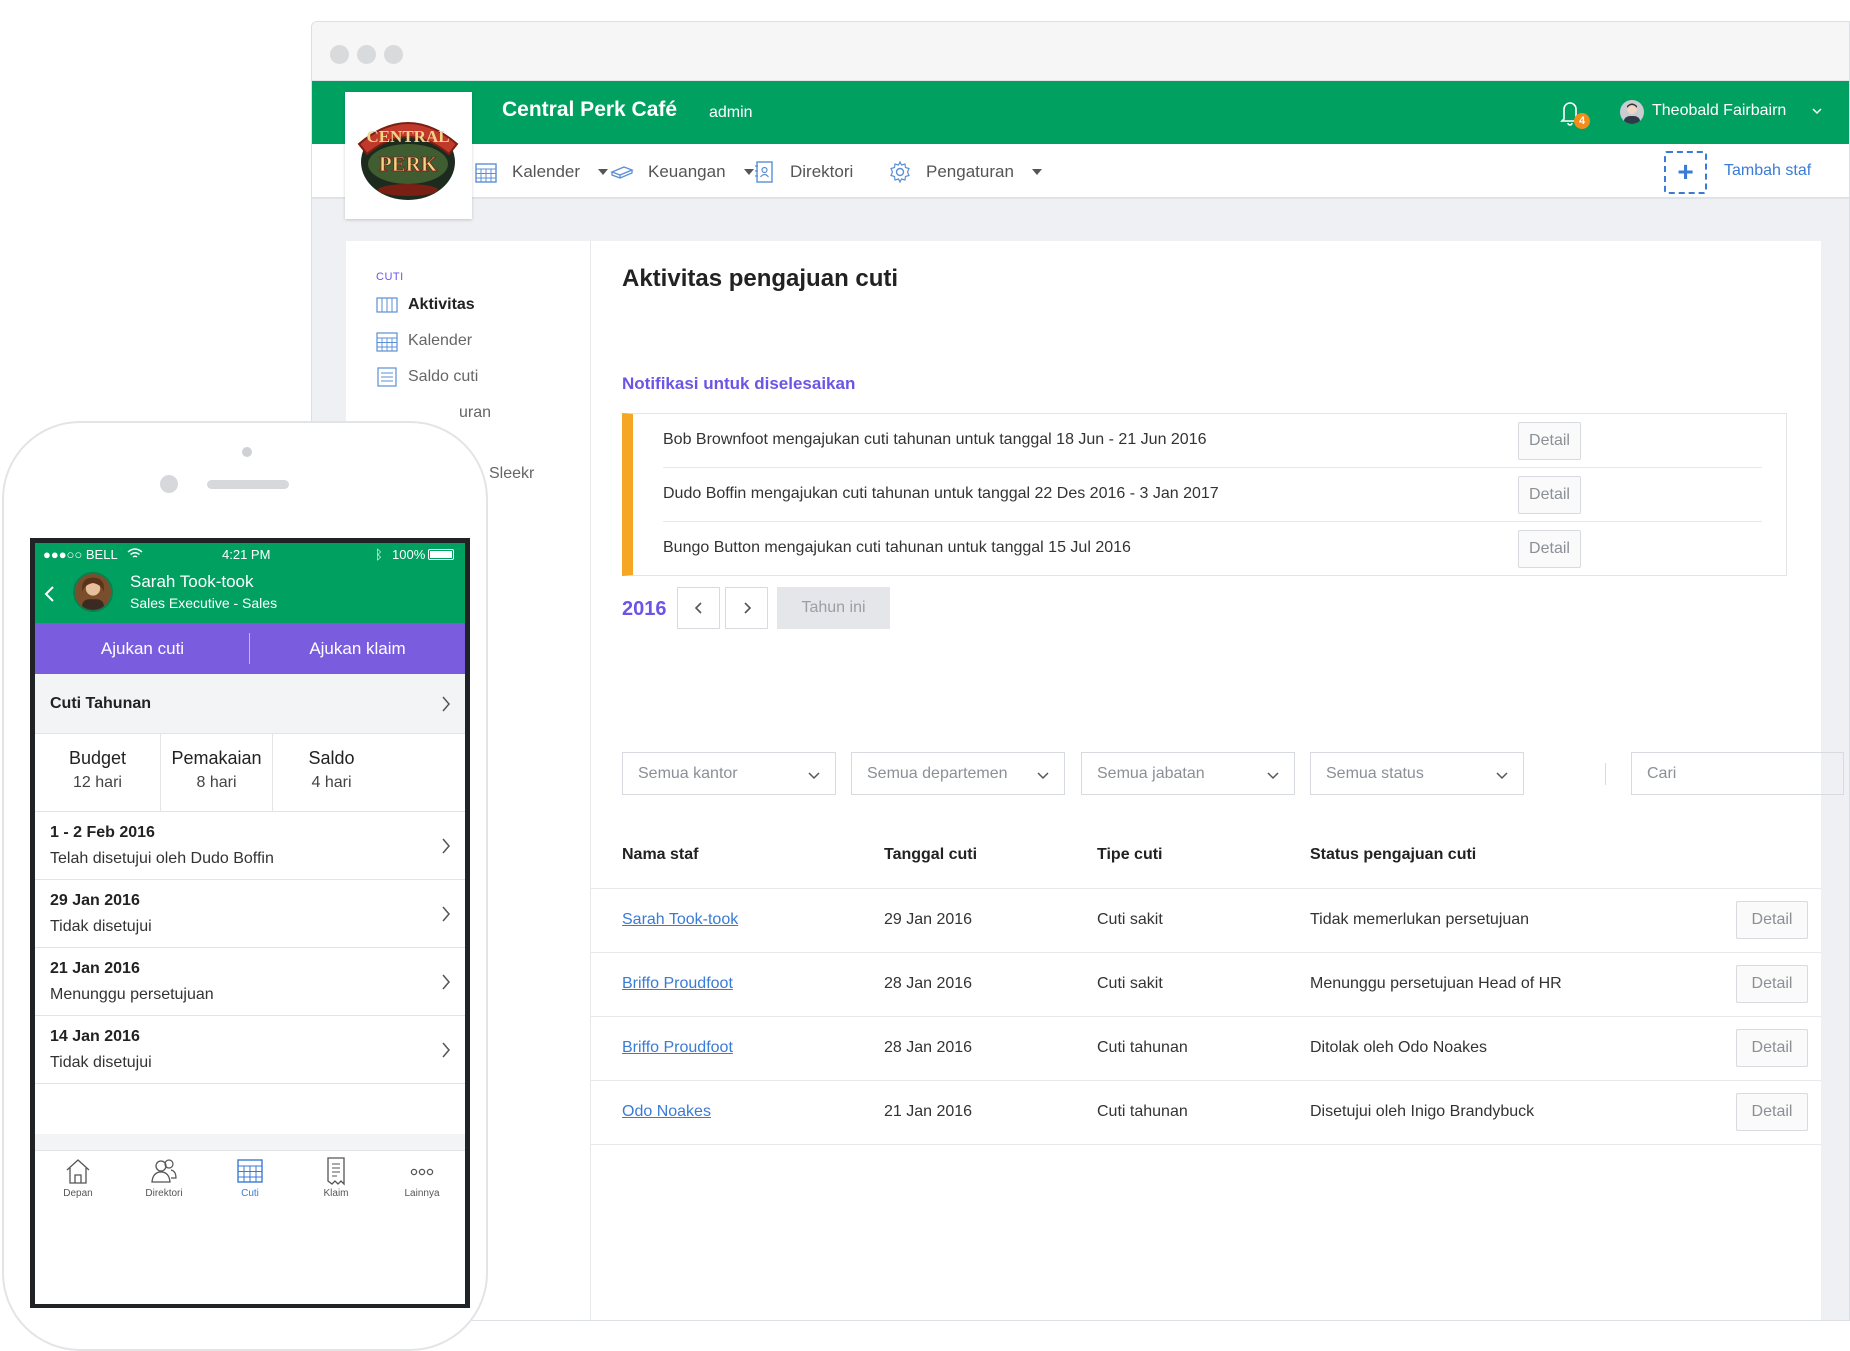  I want to click on svg-text: CENTRAL, so click(407, 136).